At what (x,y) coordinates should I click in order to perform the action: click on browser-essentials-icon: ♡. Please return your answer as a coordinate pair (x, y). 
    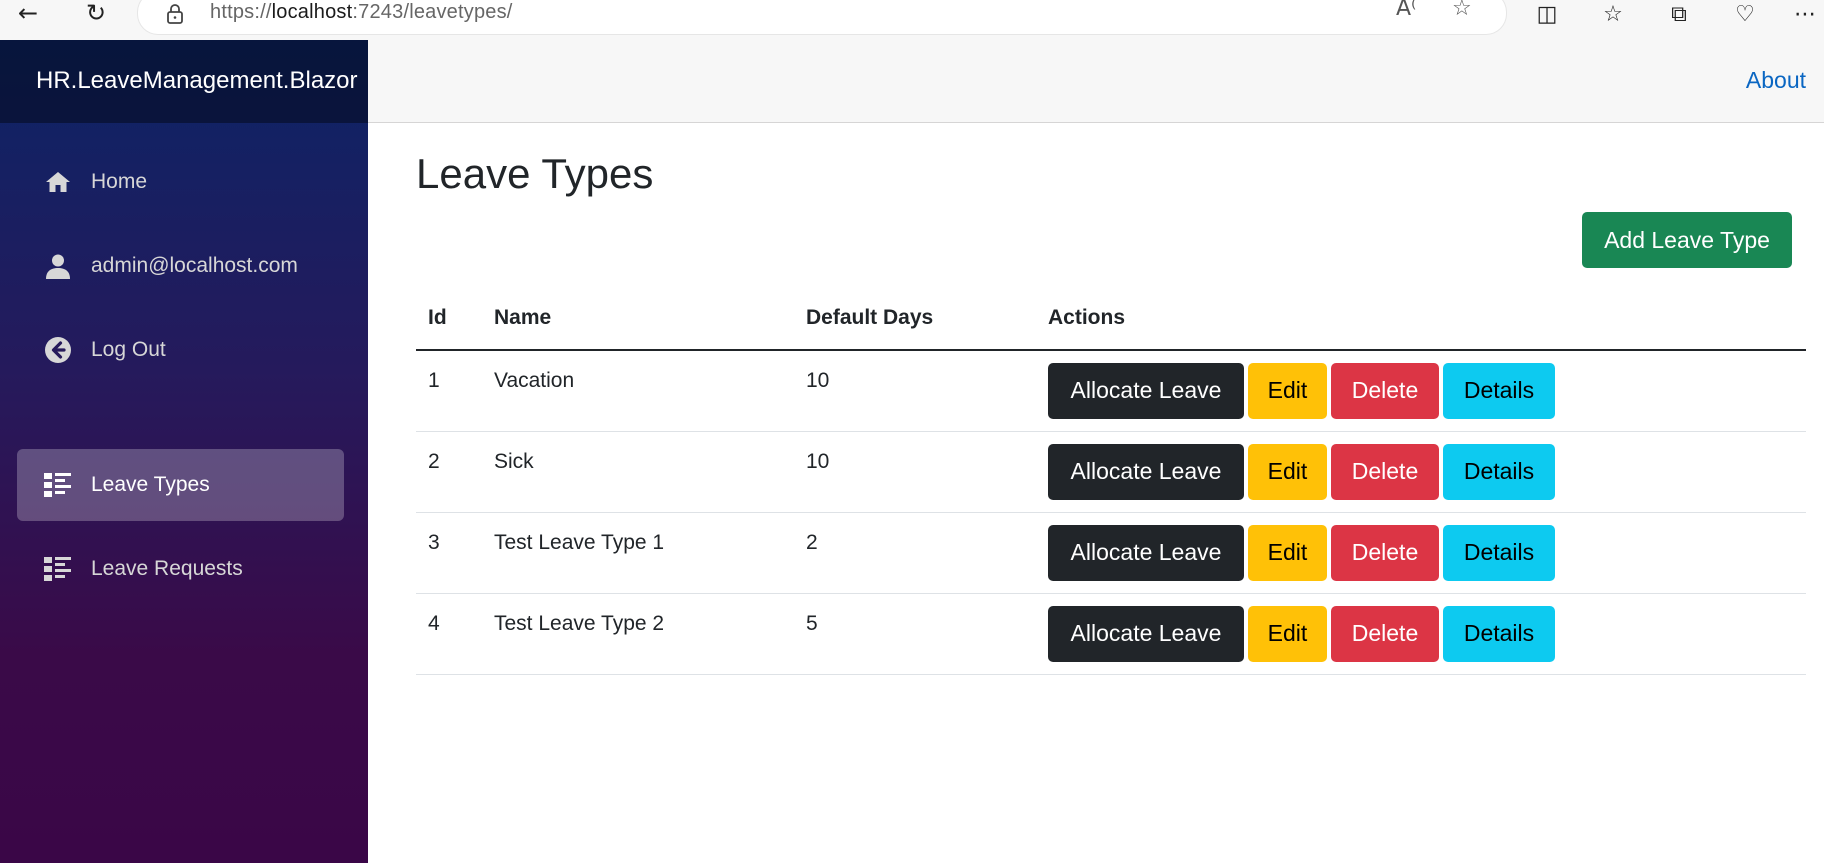
    Looking at the image, I should click on (1745, 14).